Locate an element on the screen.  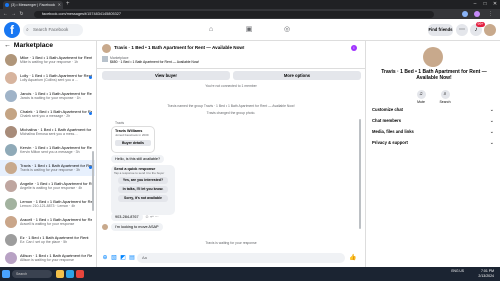
close-tab-icon: ✕ is located at coordinates (59, 5).